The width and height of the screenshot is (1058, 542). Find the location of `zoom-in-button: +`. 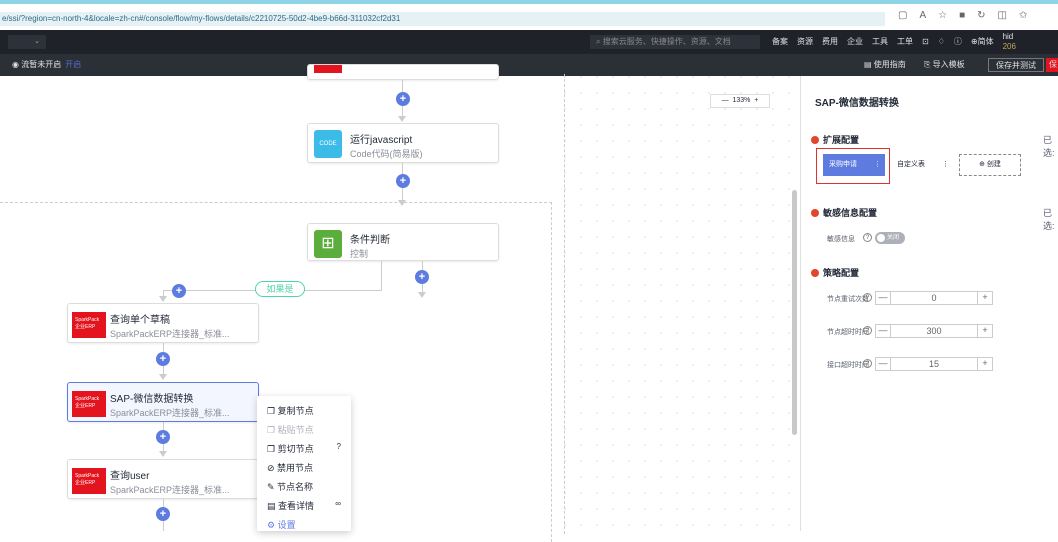

zoom-in-button: + is located at coordinates (756, 100).